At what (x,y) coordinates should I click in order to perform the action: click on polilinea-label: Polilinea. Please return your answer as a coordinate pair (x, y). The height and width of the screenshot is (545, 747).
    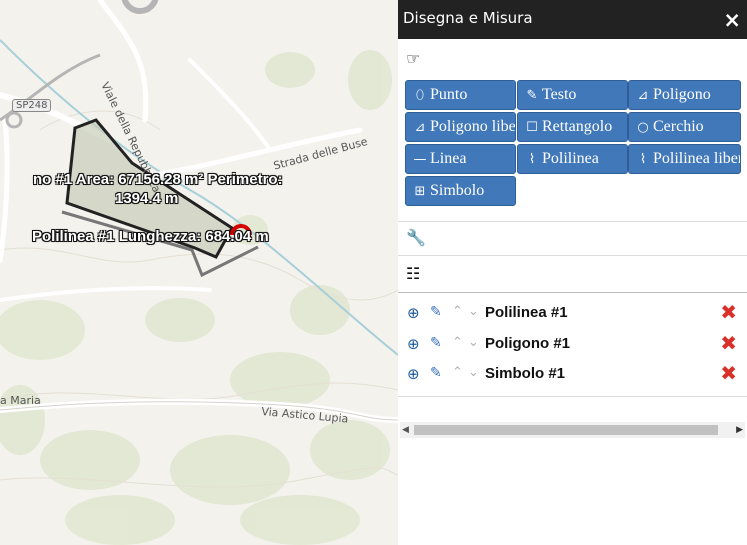
    Looking at the image, I should click on (570, 158).